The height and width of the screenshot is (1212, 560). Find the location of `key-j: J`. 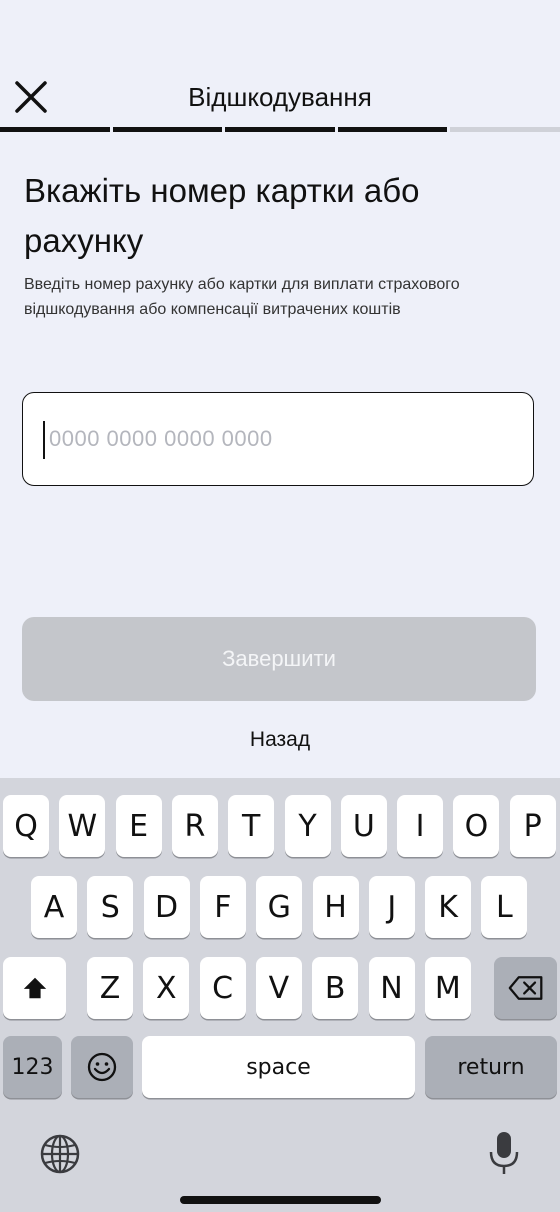

key-j: J is located at coordinates (391, 907).